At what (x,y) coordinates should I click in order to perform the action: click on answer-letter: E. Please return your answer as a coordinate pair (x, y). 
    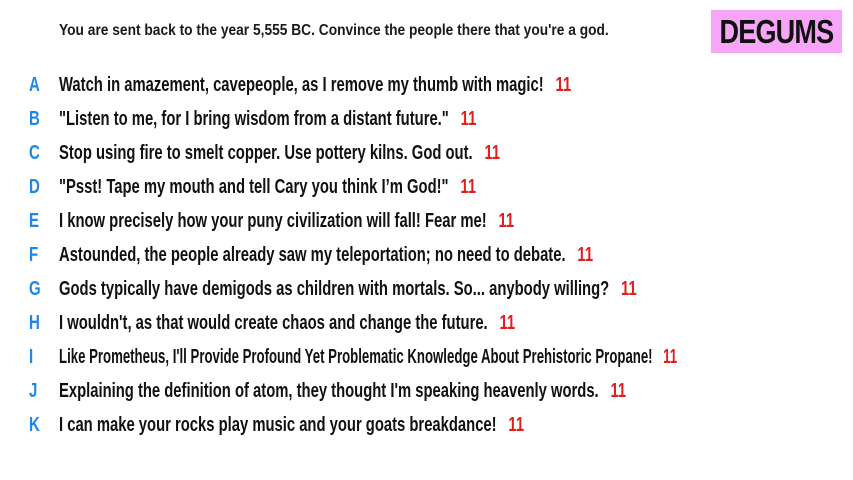
    Looking at the image, I should click on (34, 221).